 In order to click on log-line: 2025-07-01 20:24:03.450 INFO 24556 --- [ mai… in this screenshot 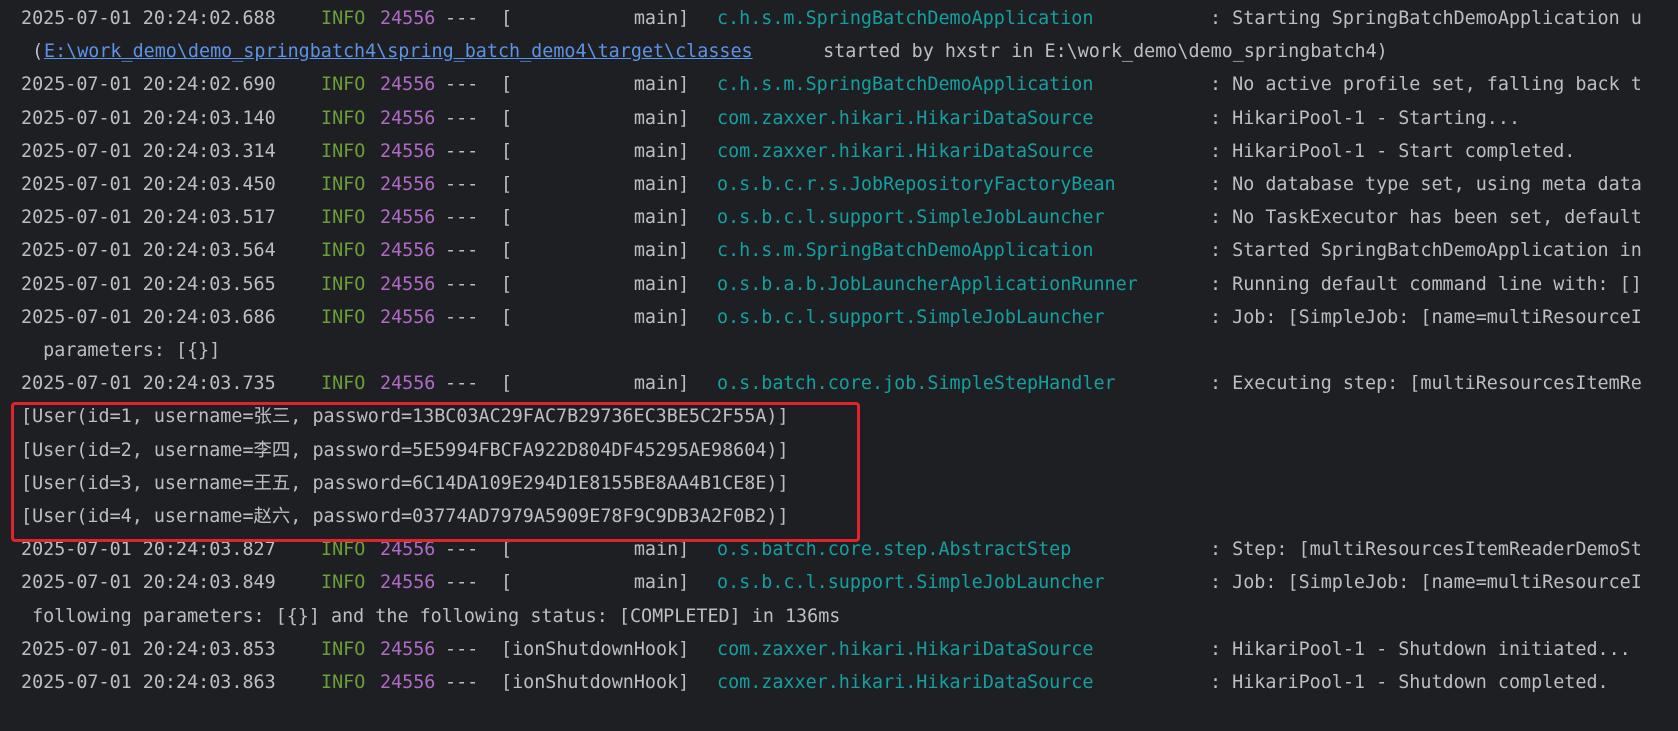, I will do `click(839, 184)`.